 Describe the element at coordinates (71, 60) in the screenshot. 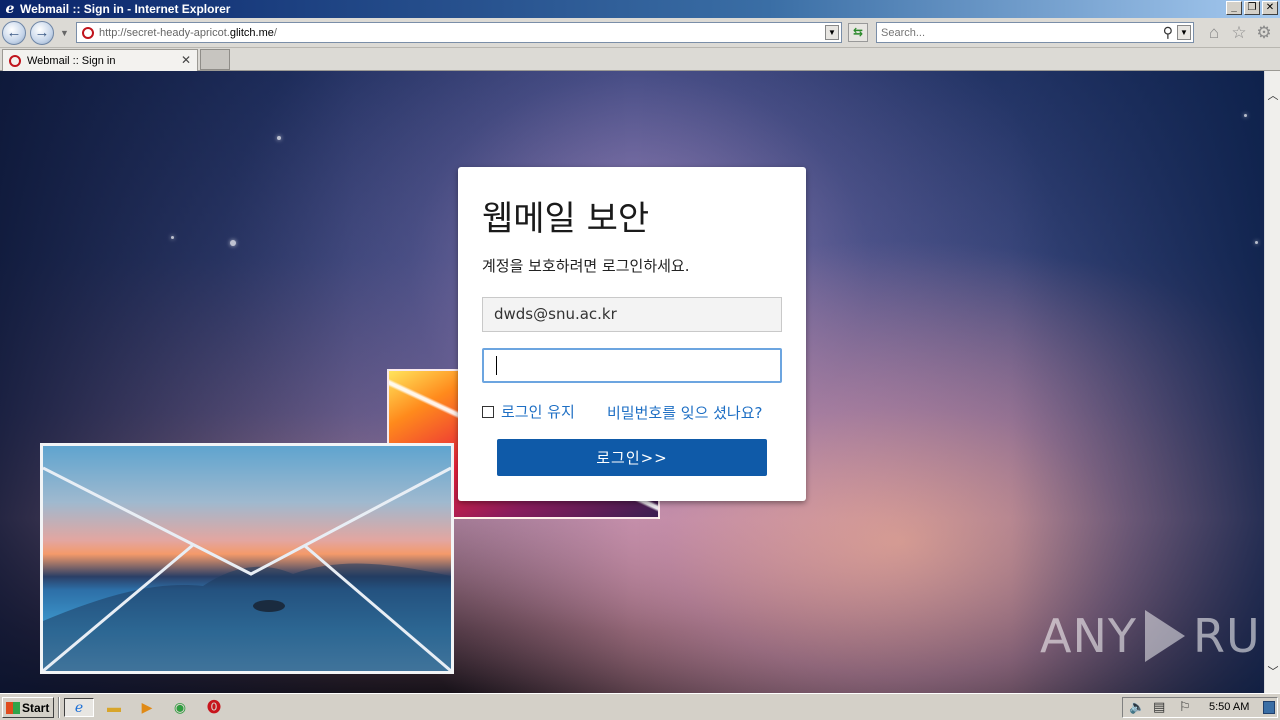

I see `tab-label: Webmail :: Sign in` at that location.